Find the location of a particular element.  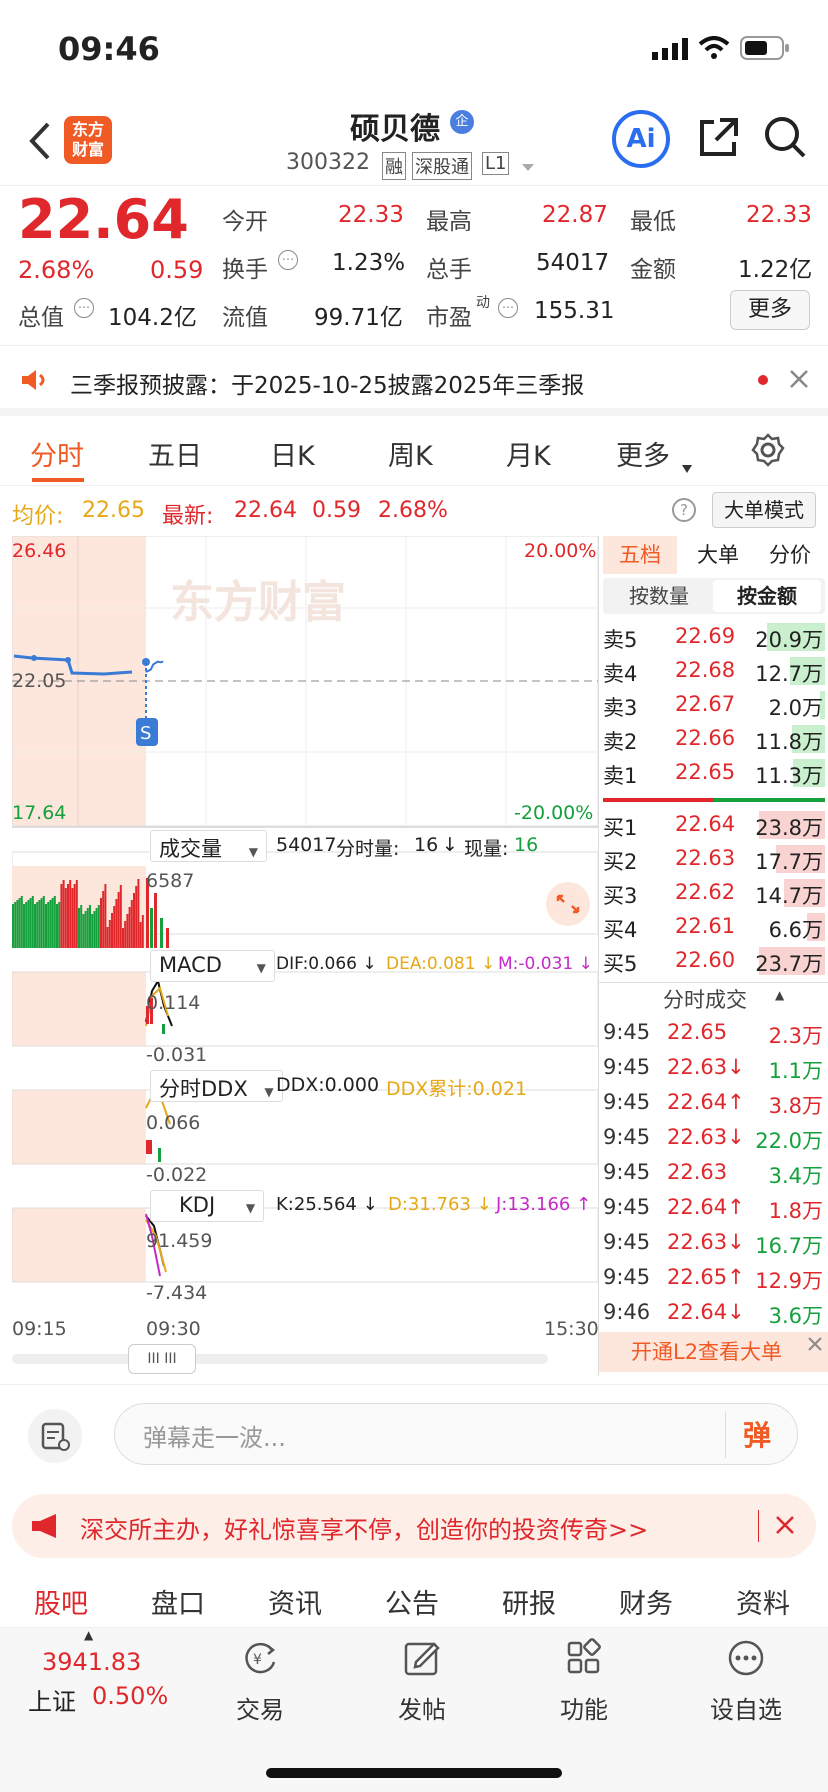

content-tab: 公告 is located at coordinates (412, 1601).